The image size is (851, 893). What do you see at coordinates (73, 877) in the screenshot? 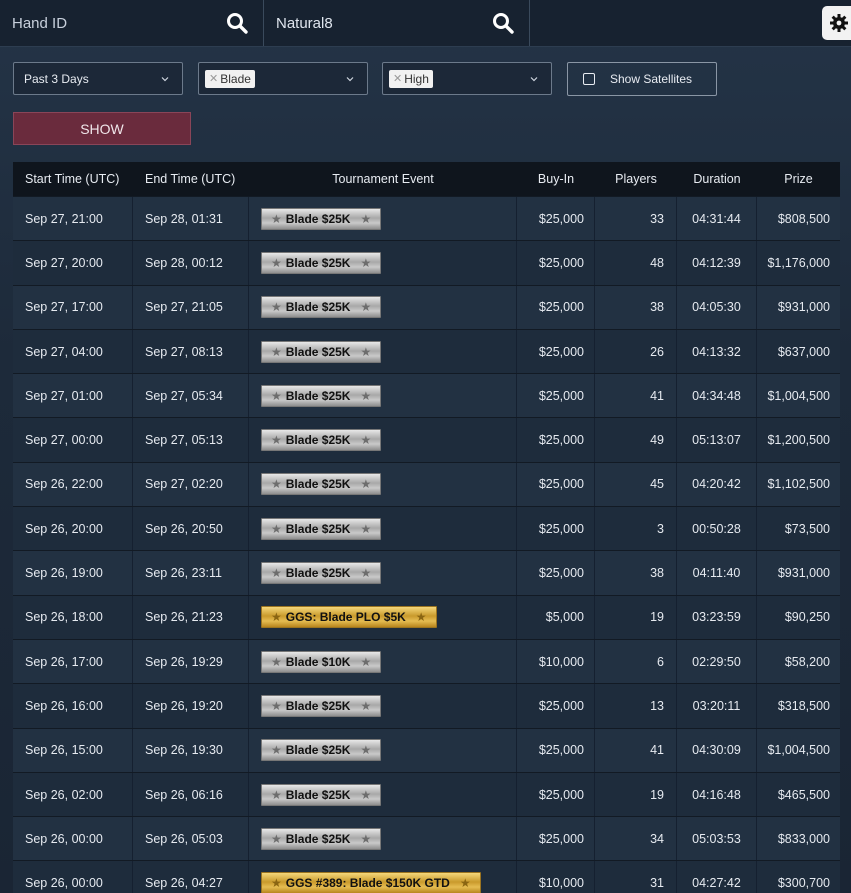
I see `start-time-cell: Sep 26, 00:00` at bounding box center [73, 877].